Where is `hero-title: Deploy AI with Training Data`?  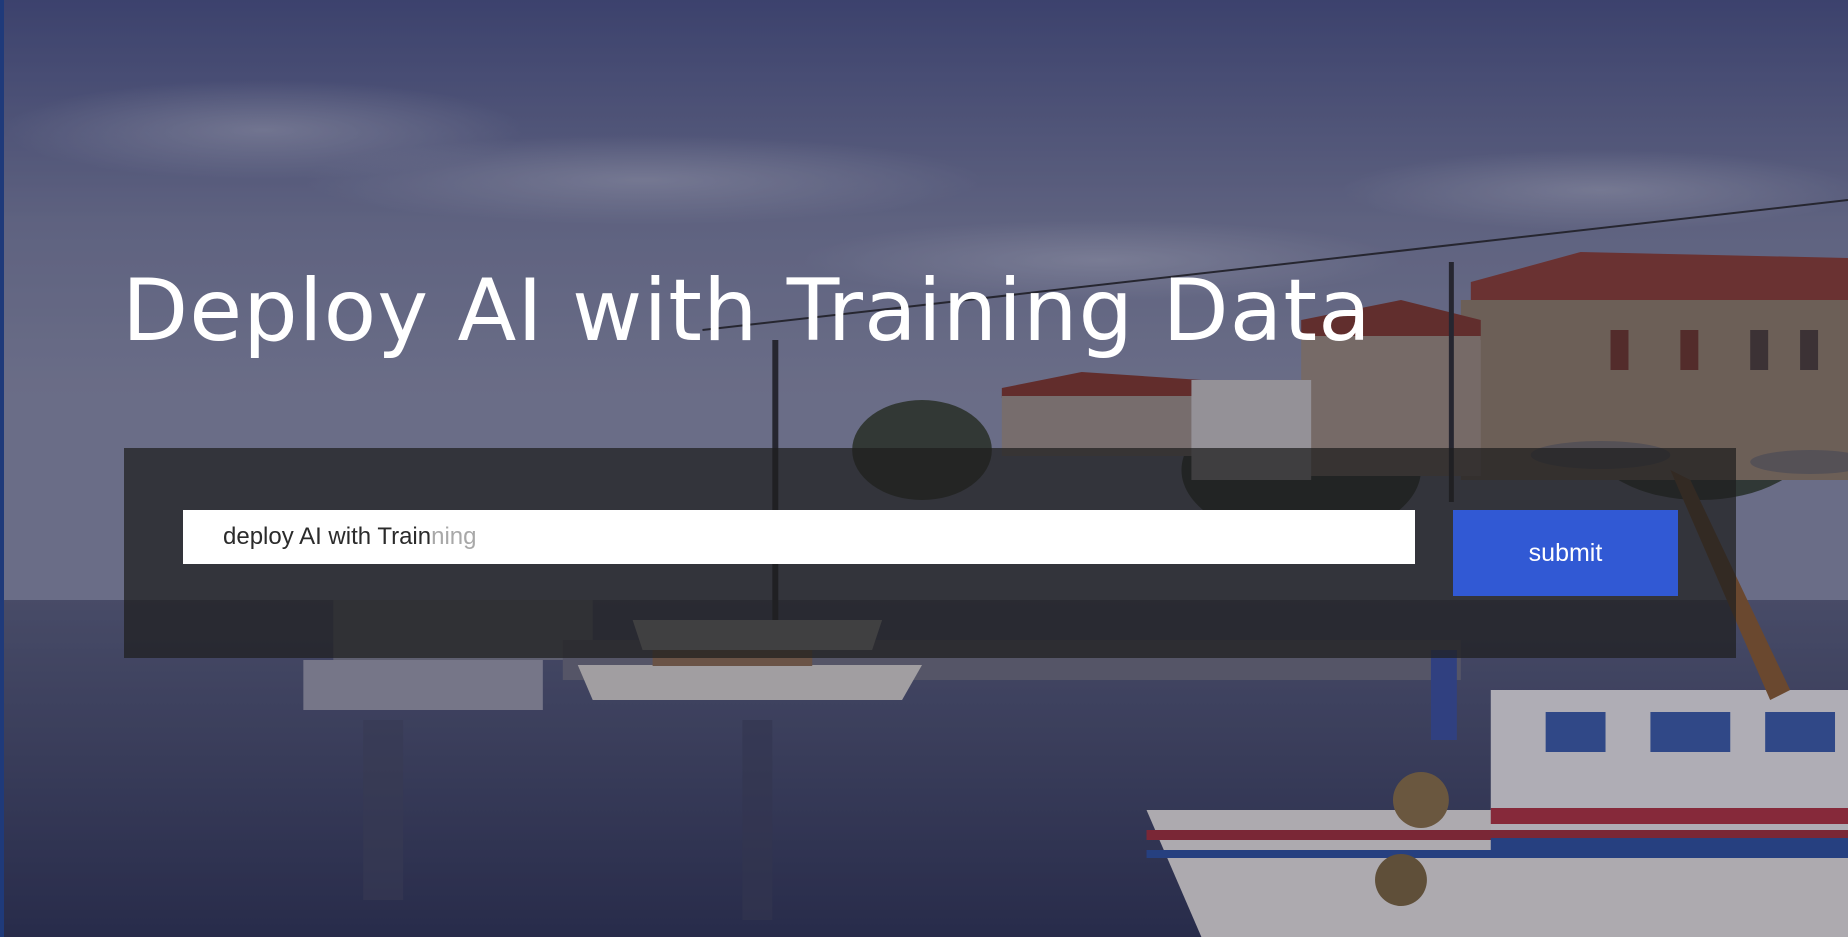
hero-title: Deploy AI with Training Data is located at coordinates (747, 311).